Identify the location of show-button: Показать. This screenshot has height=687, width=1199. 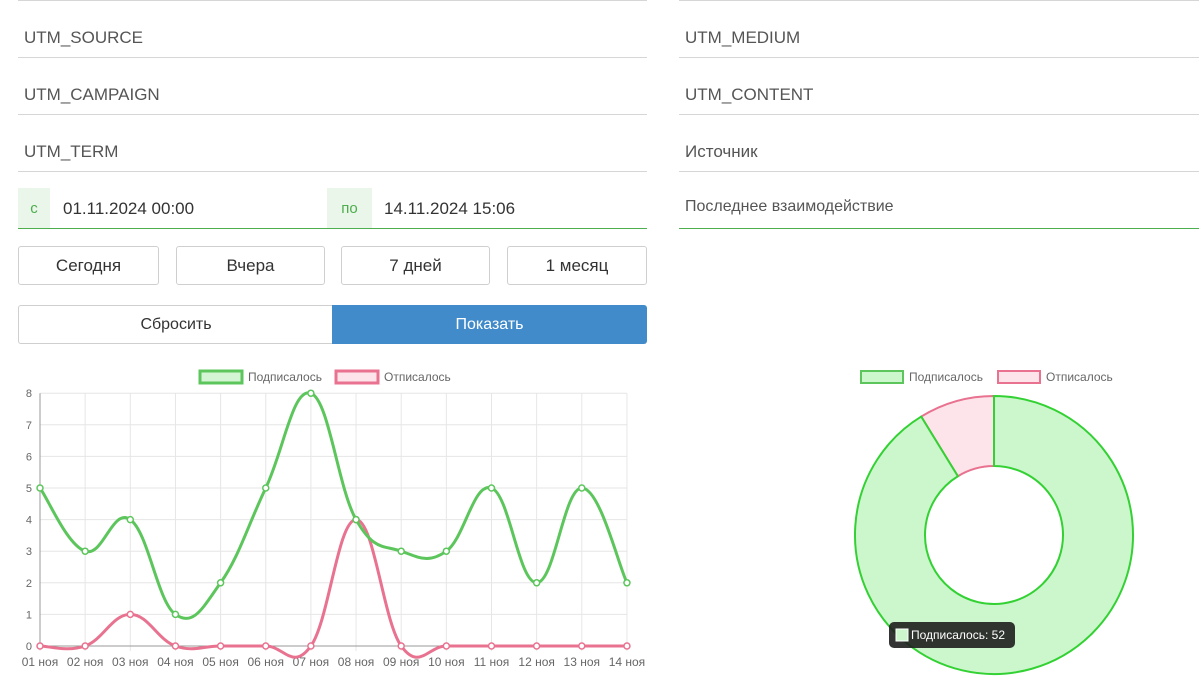
(489, 324).